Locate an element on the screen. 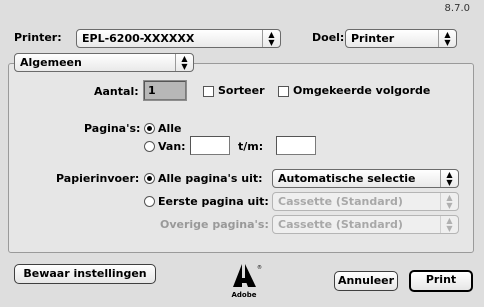  section-value: Algemeen is located at coordinates (51, 62).